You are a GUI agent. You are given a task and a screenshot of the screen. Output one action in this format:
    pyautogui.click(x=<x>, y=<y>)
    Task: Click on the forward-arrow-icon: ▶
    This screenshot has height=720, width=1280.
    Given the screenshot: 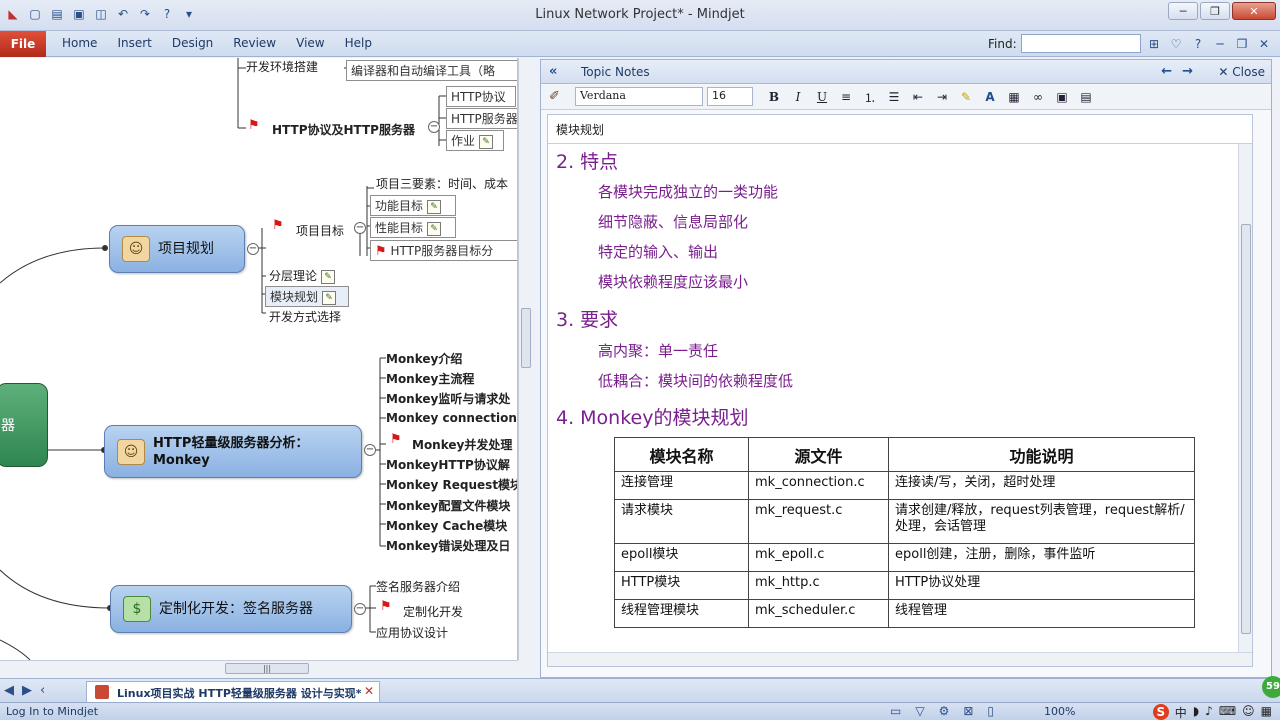 What is the action you would take?
    pyautogui.click(x=27, y=690)
    